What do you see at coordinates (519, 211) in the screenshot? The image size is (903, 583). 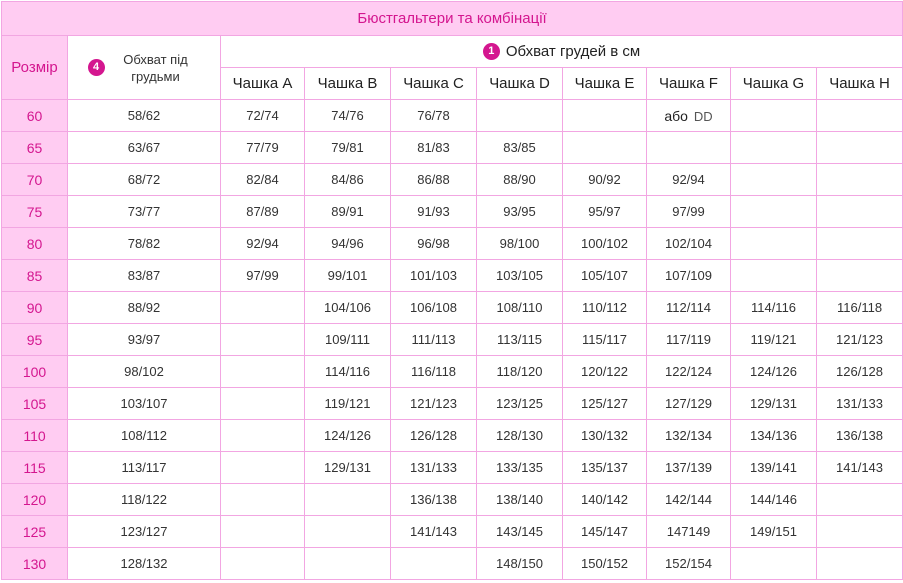 I see `cup-value-cell: 93/95` at bounding box center [519, 211].